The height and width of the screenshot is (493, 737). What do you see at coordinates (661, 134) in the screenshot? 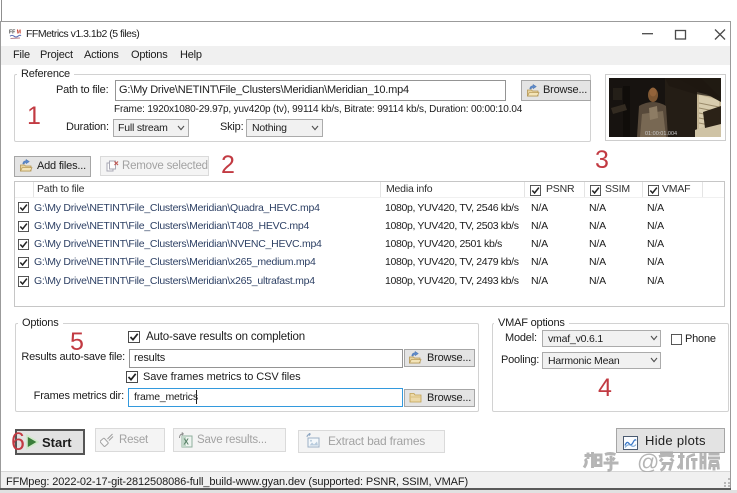
I see `svg-text: 01:00:01.004` at bounding box center [661, 134].